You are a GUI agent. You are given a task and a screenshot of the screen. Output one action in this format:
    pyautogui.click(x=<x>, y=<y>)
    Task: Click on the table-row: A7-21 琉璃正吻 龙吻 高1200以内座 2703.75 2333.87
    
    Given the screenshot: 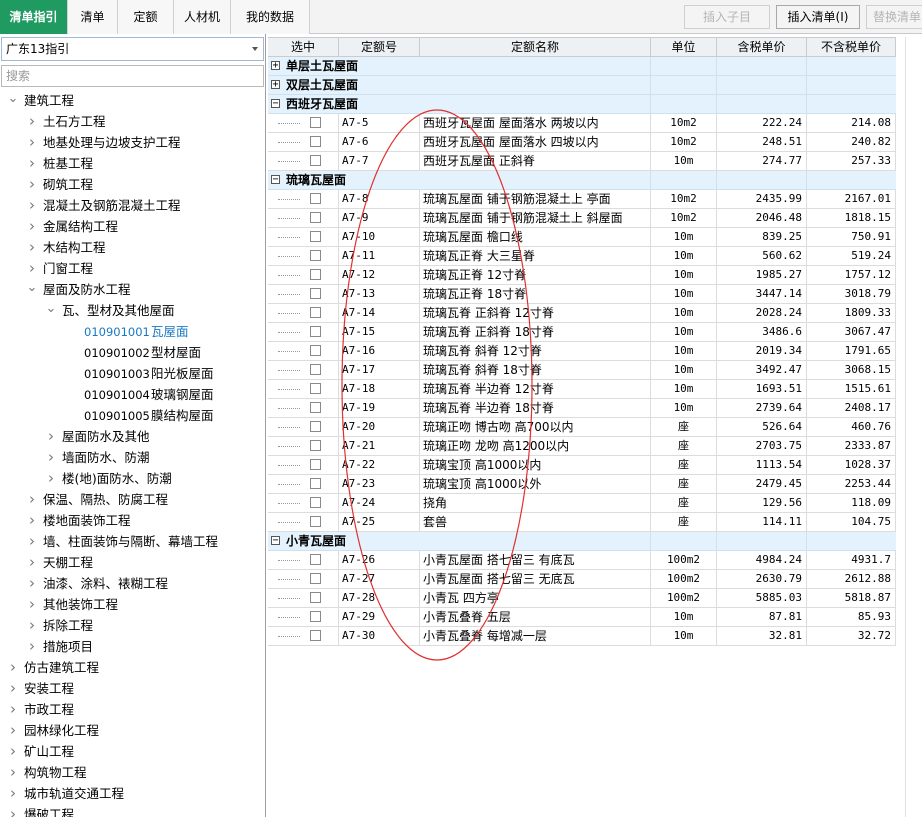 What is the action you would take?
    pyautogui.click(x=582, y=446)
    